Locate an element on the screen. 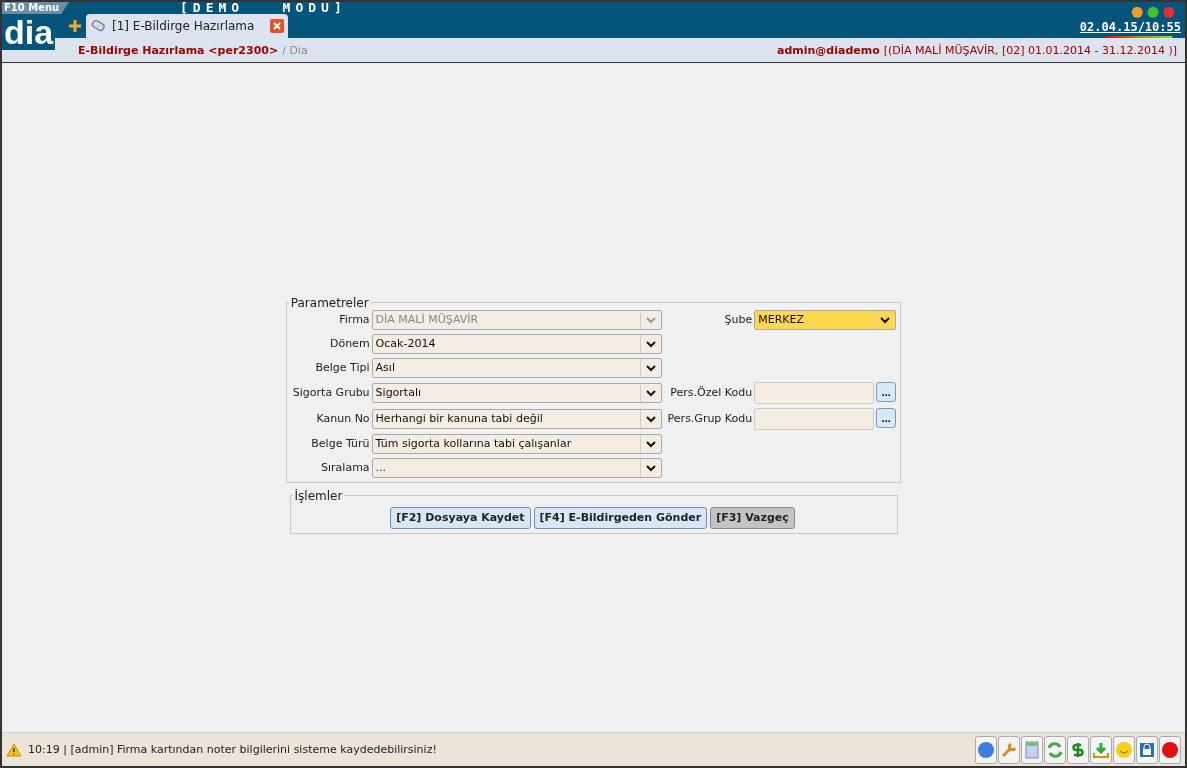 The image size is (1187, 768). company-period: [(DİA MALİ MÜŞAVİR, [02] 01.01.2014 - 31.12.2014 )] is located at coordinates (1030, 50).